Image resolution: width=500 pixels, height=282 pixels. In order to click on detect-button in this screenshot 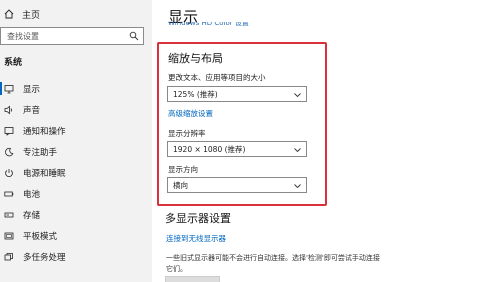, I will do `click(192, 279)`.